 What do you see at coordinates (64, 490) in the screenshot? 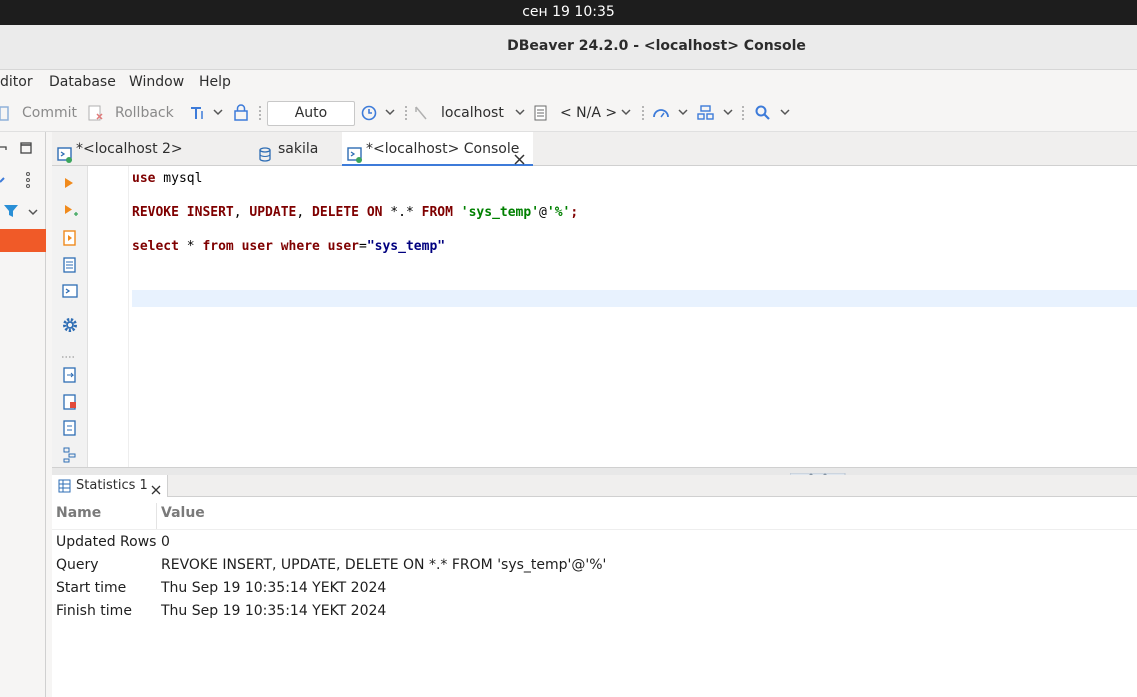
I see `table-icon` at bounding box center [64, 490].